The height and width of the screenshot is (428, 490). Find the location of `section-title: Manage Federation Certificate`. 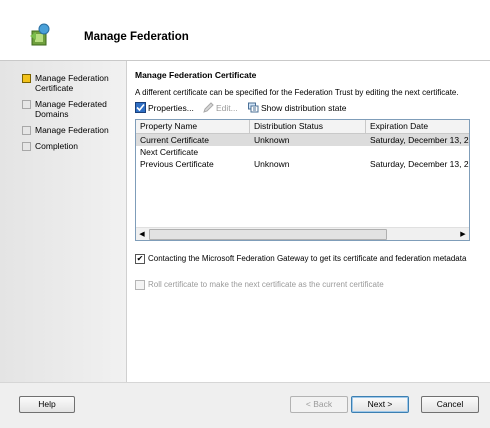

section-title: Manage Federation Certificate is located at coordinates (196, 75).